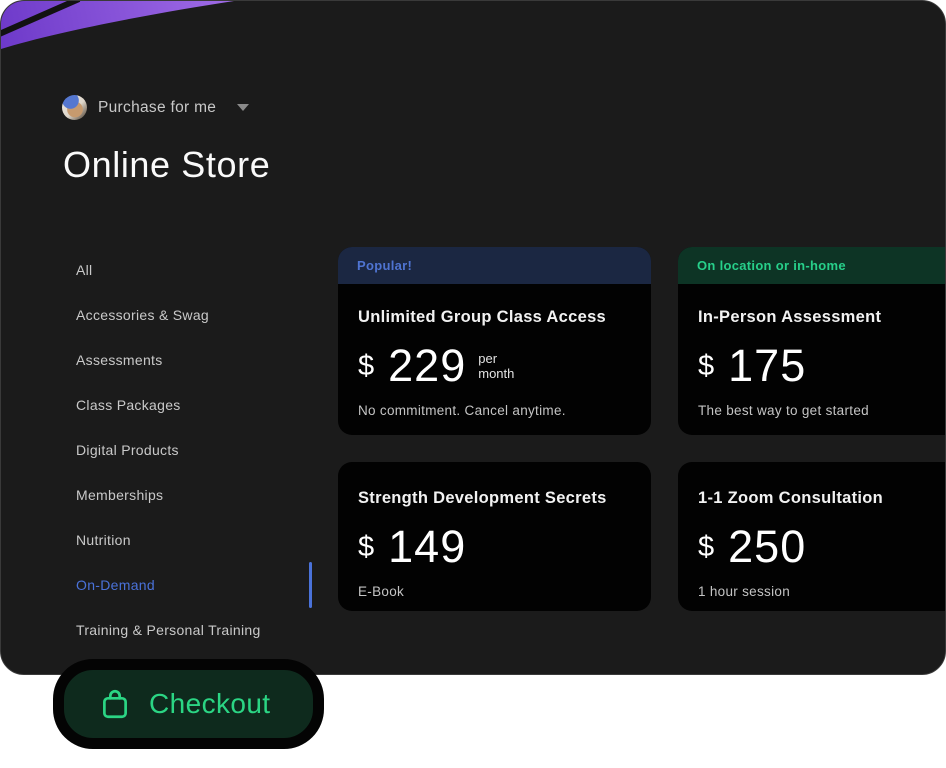 This screenshot has width=946, height=768. I want to click on price-value: 250, so click(767, 546).